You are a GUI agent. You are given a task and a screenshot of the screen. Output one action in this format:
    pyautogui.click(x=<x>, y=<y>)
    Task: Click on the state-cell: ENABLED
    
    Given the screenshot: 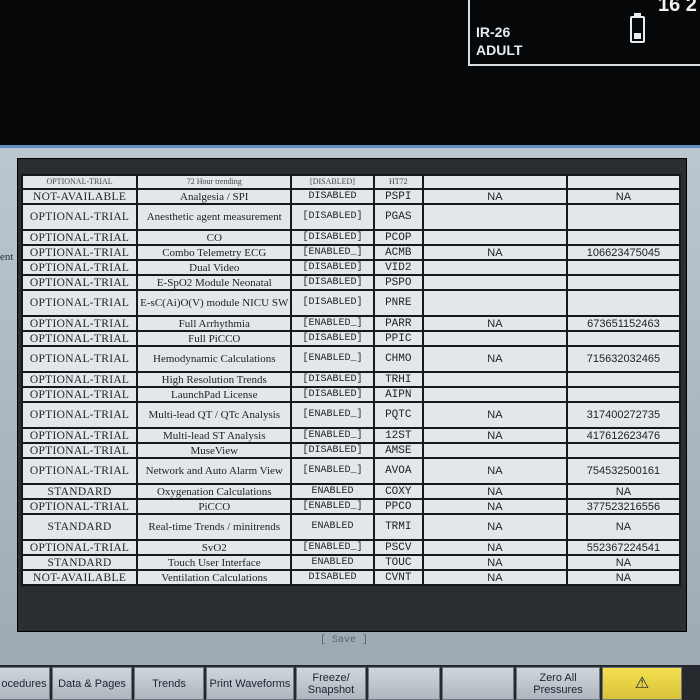 What is the action you would take?
    pyautogui.click(x=332, y=527)
    